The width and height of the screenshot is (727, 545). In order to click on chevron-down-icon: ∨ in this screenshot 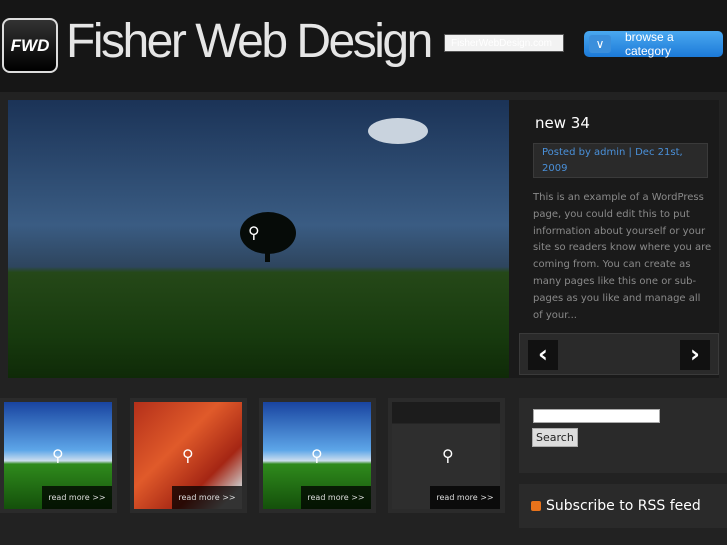, I will do `click(600, 44)`.